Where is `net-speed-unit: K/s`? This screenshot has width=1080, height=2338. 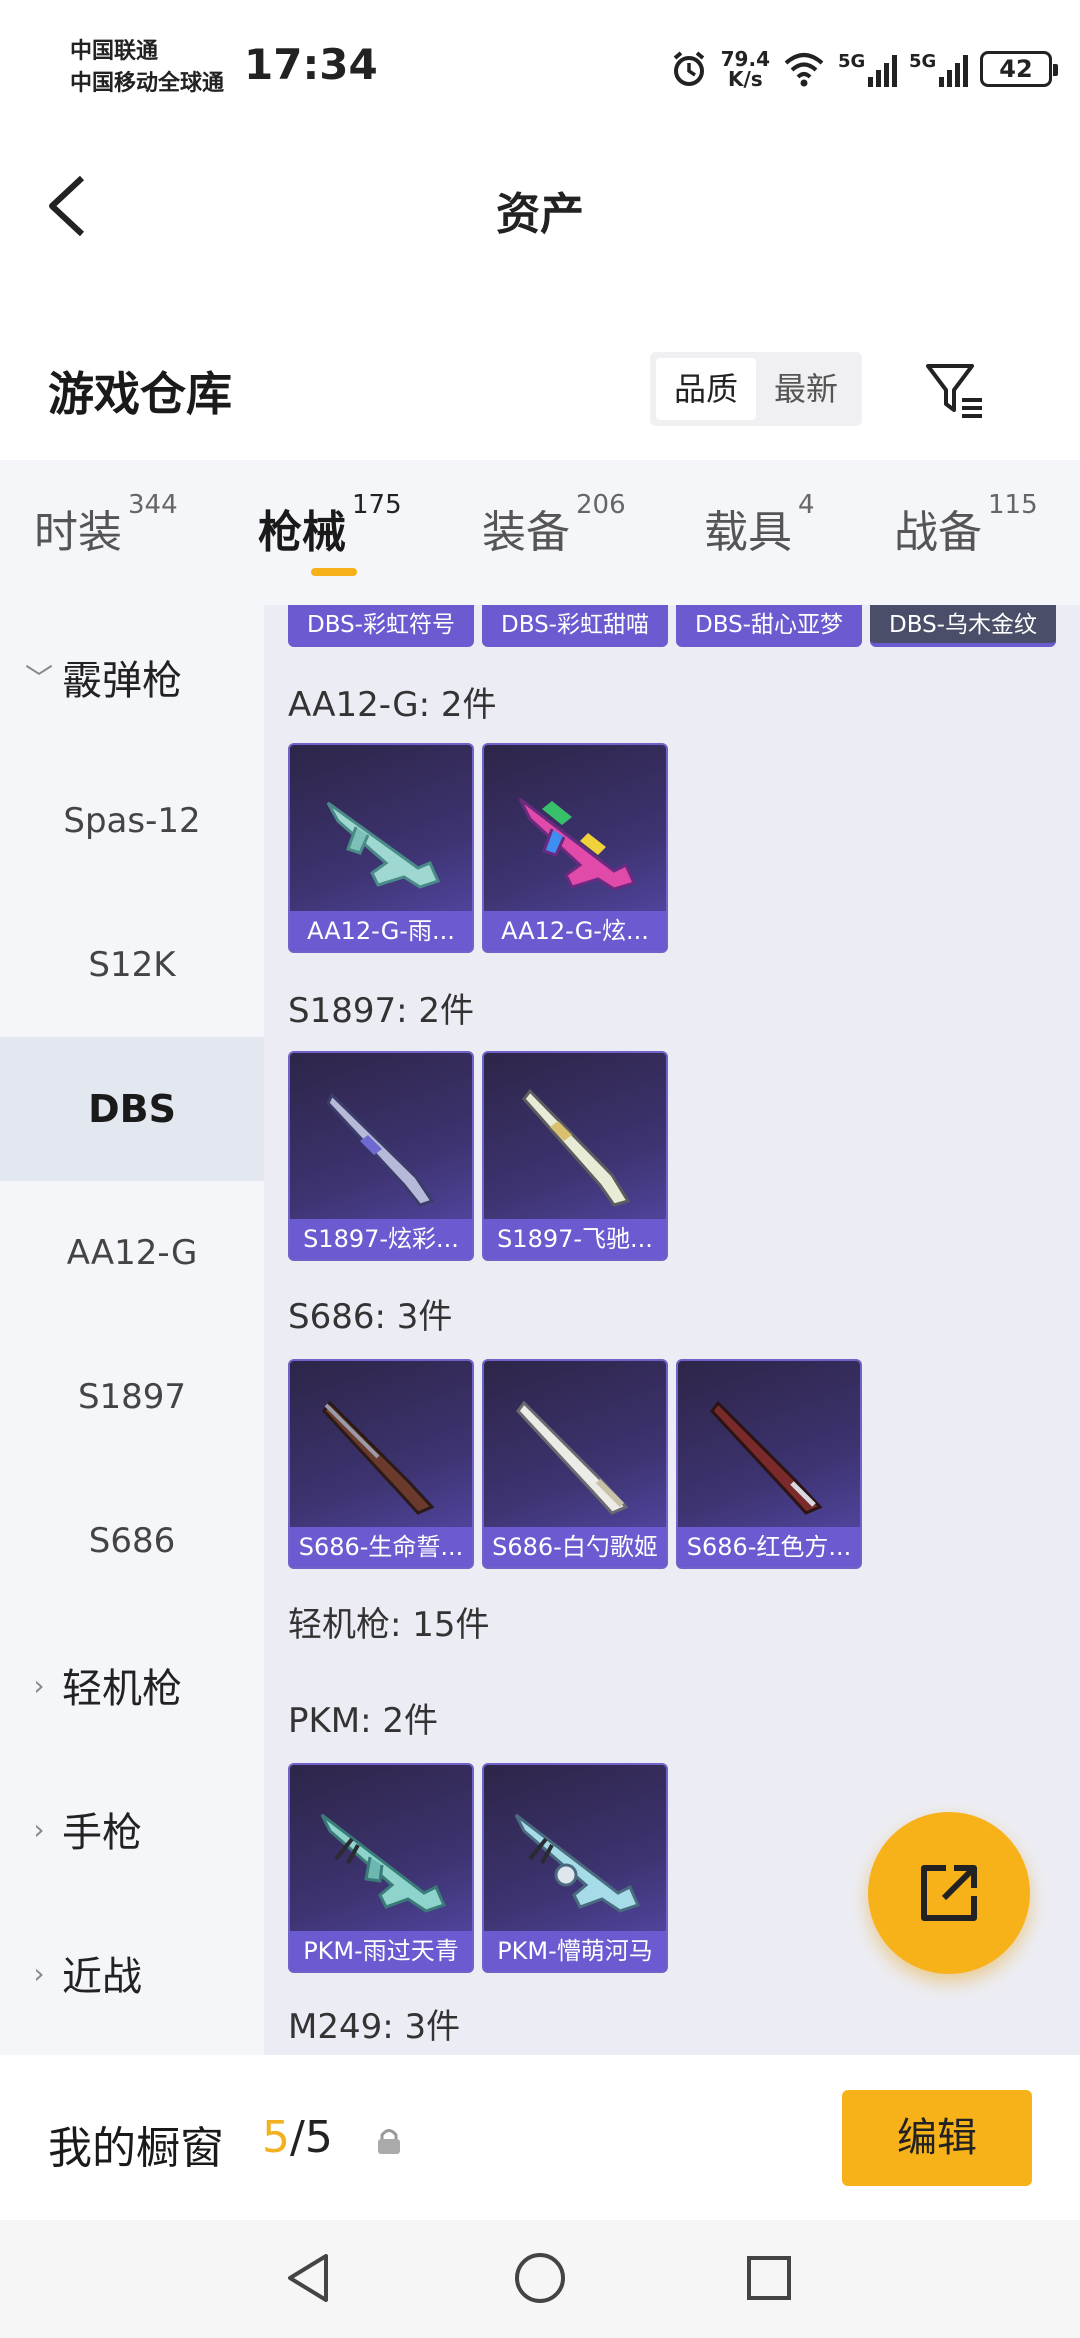
net-speed-unit: K/s is located at coordinates (745, 79).